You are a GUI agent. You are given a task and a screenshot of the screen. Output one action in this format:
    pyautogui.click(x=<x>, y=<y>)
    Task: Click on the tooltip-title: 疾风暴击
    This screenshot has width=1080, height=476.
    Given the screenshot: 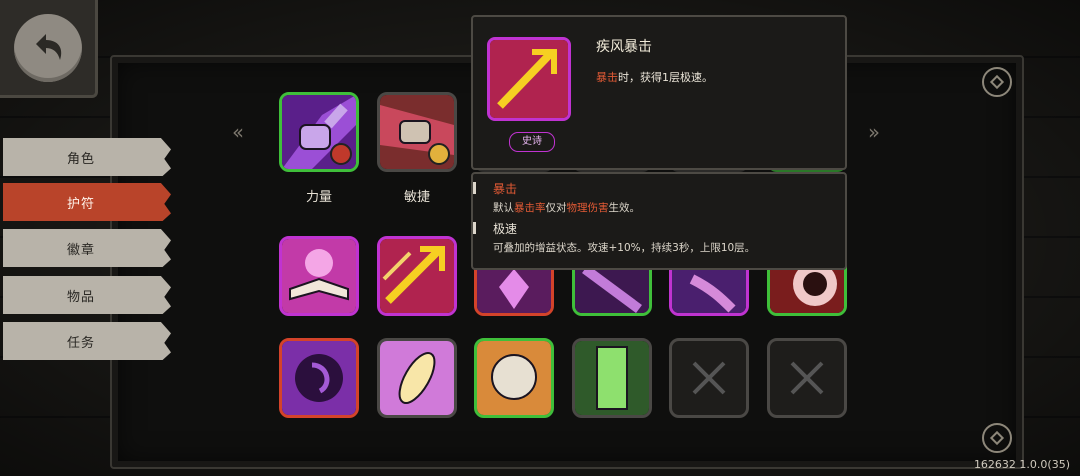 What is the action you would take?
    pyautogui.click(x=624, y=47)
    